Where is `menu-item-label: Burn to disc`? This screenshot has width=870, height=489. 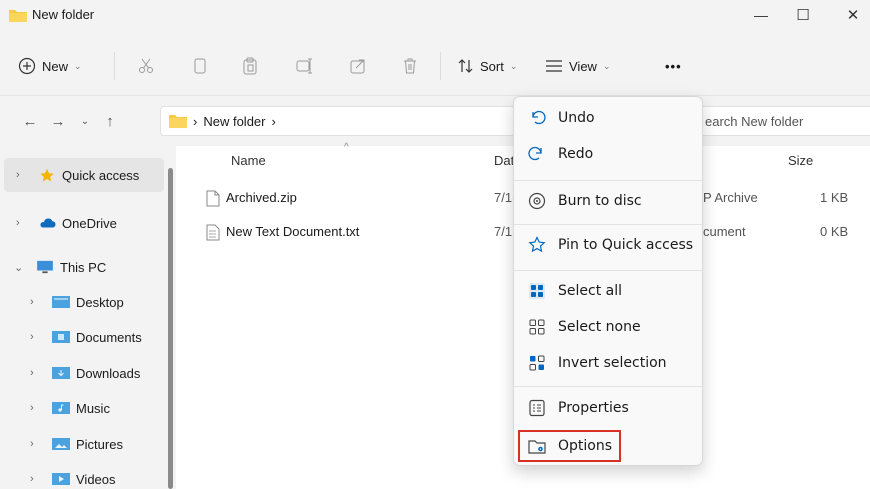 menu-item-label: Burn to disc is located at coordinates (600, 201).